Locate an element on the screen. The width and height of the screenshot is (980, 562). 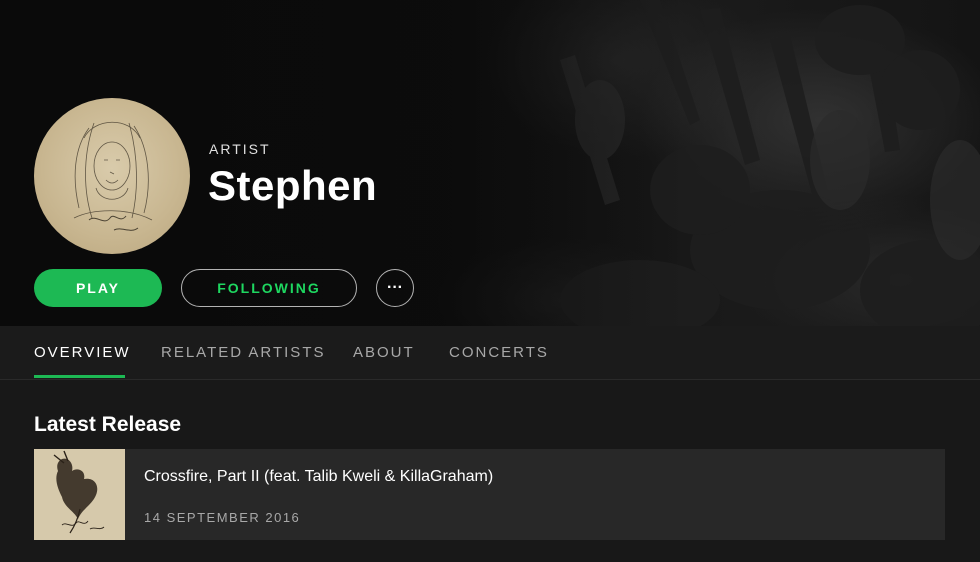
more-options-button: ··· is located at coordinates (395, 288).